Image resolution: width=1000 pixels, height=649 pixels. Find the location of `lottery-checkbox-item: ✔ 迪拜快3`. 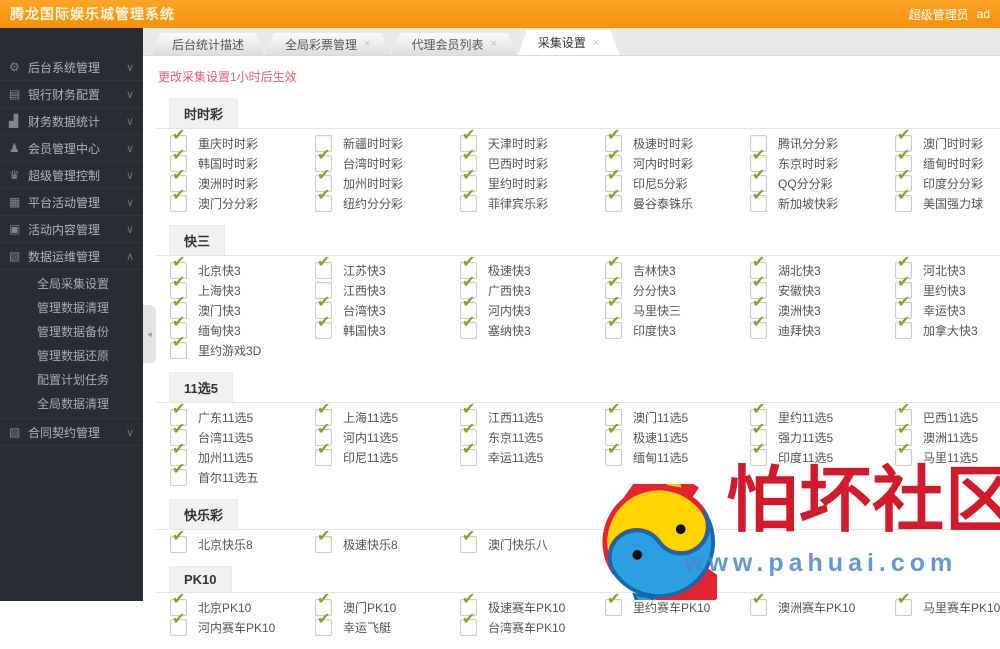

lottery-checkbox-item: ✔ 迪拜快3 is located at coordinates (822, 327).